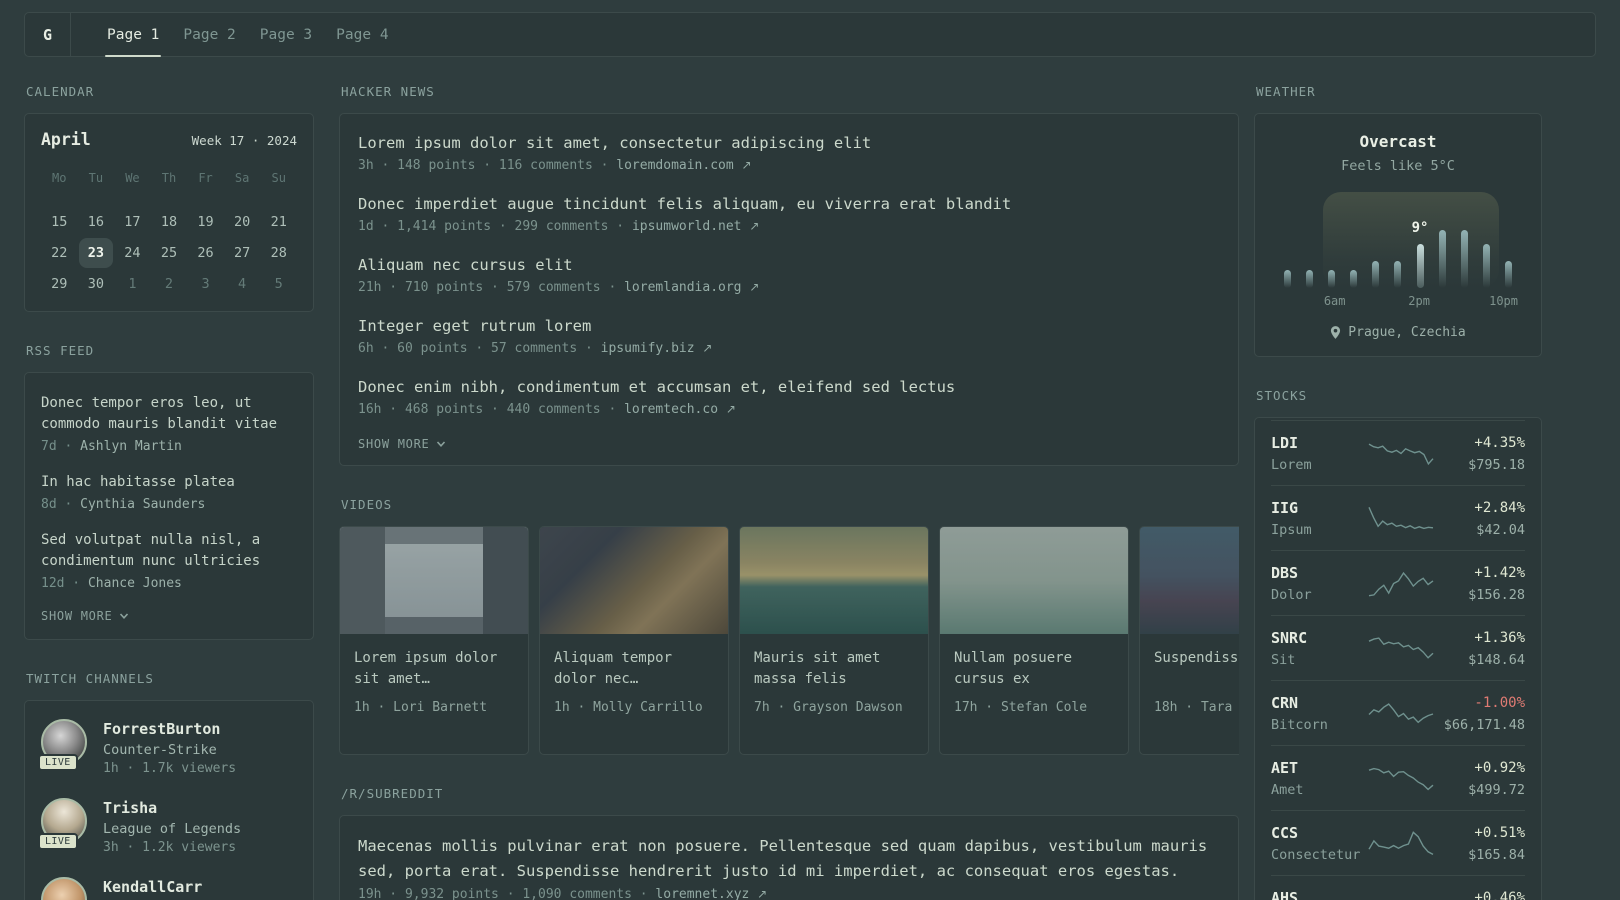  What do you see at coordinates (1398, 452) in the screenshot?
I see `stock-row: LDI Lorem +4.35% $795.18` at bounding box center [1398, 452].